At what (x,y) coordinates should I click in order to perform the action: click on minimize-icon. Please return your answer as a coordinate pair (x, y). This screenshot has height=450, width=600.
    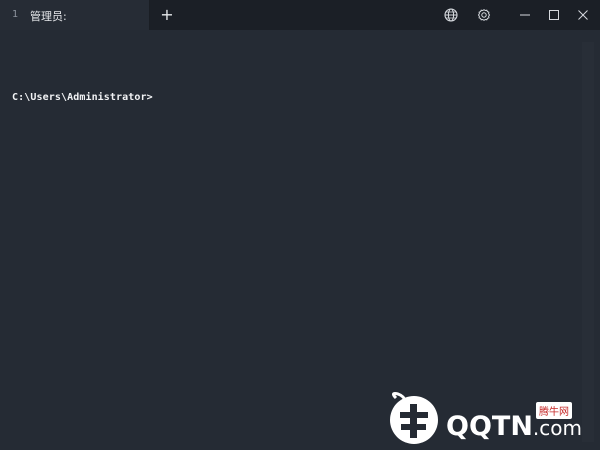
    Looking at the image, I should click on (525, 15).